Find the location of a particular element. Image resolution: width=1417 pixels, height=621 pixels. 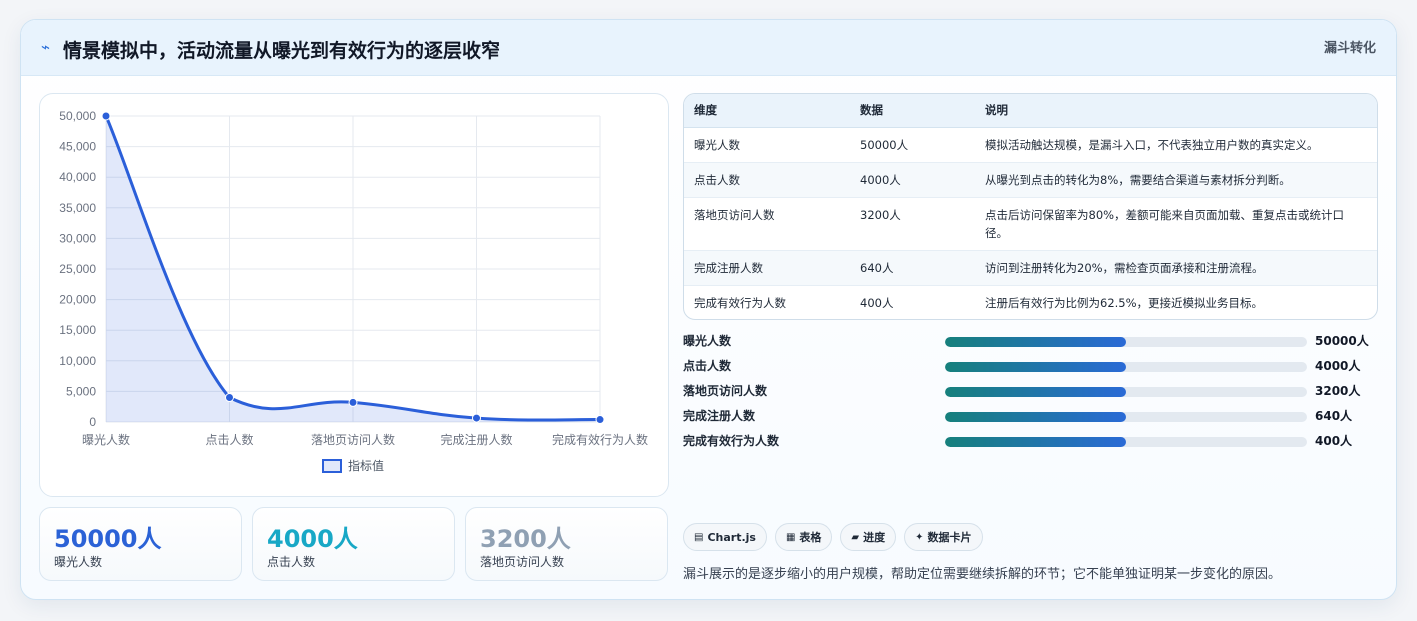

table-header-row: 维度 数据 说明 is located at coordinates (1030, 111).